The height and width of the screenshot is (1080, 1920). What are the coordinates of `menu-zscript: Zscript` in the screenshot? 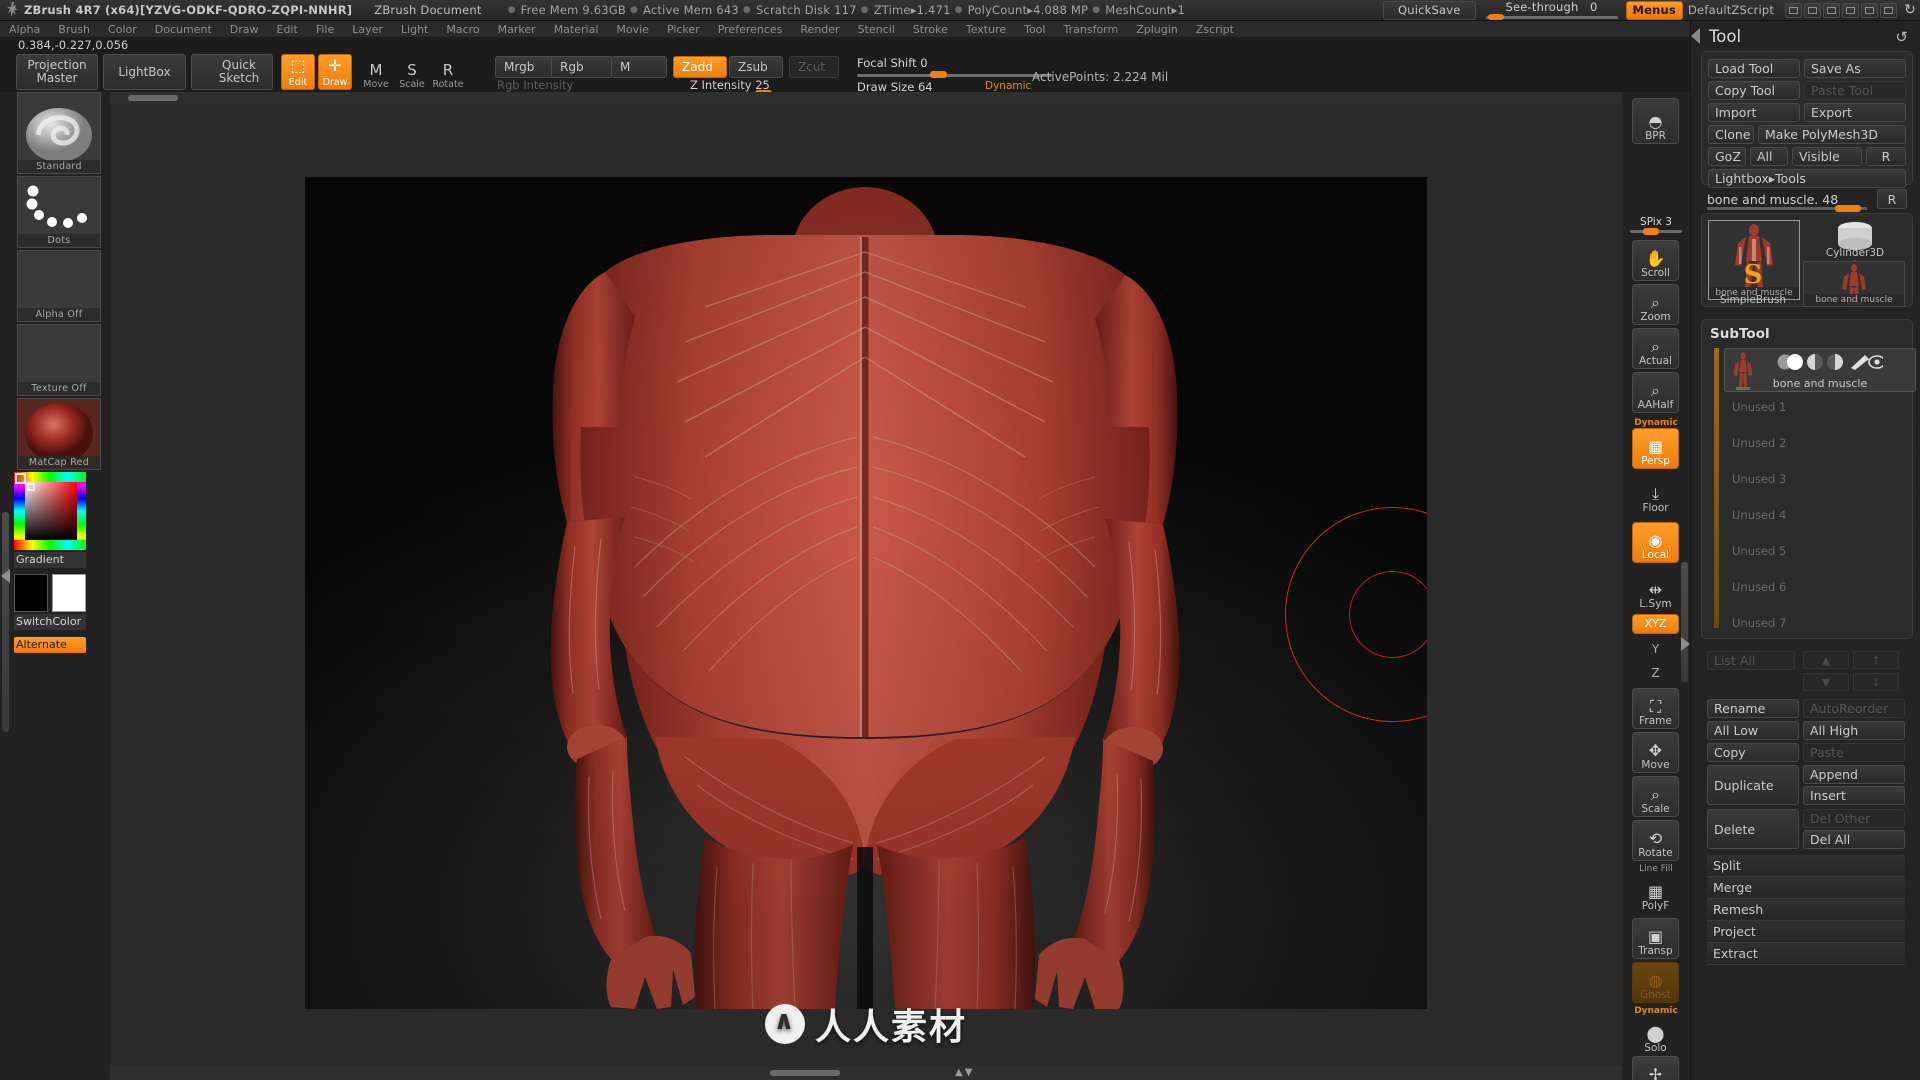 It's located at (1215, 29).